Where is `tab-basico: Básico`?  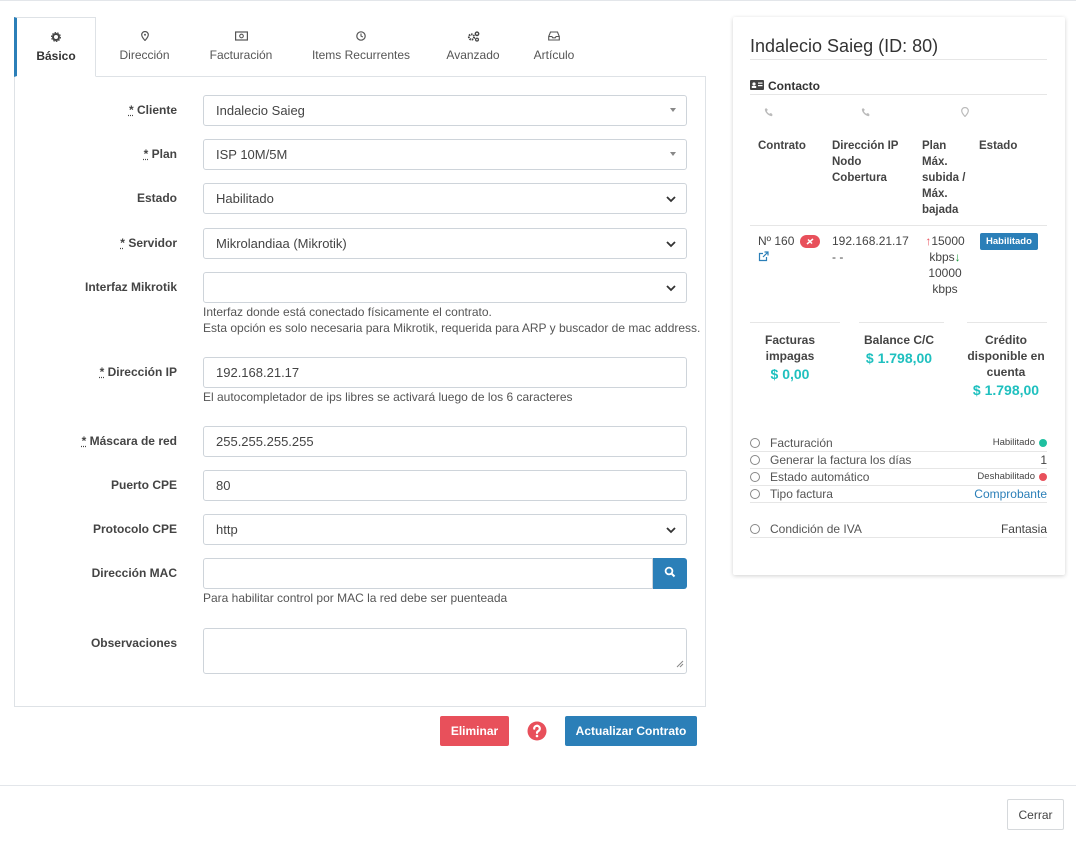 tab-basico: Básico is located at coordinates (55, 47).